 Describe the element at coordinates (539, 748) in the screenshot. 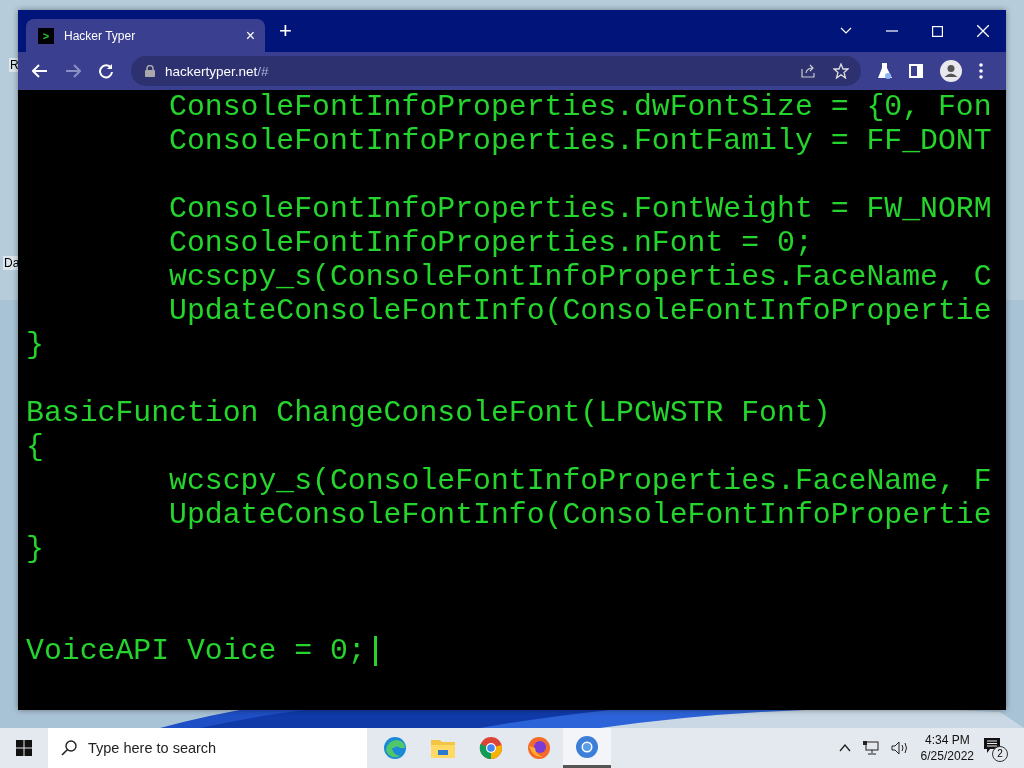

I see `fox-globe-icon` at that location.